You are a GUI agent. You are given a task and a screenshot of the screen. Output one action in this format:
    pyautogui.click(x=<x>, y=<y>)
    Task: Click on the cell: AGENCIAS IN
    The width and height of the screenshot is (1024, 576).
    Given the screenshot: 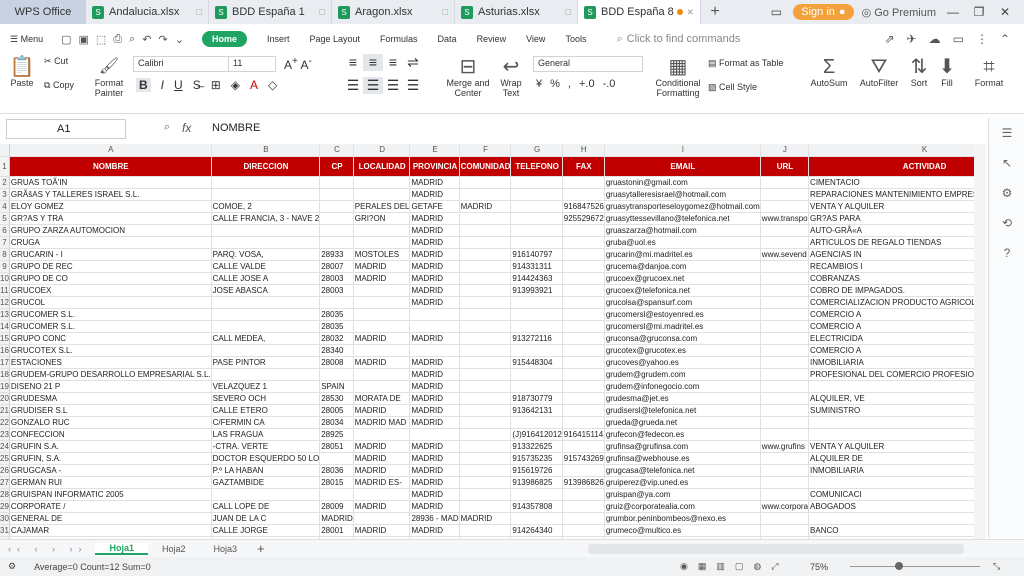 What is the action you would take?
    pyautogui.click(x=897, y=254)
    